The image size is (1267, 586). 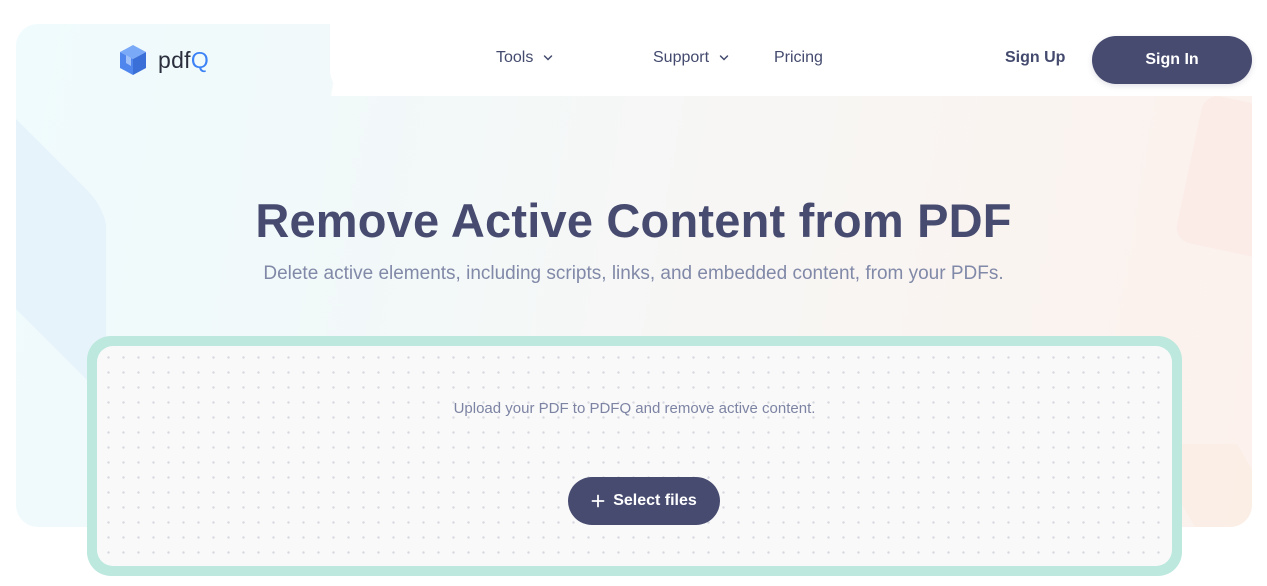 What do you see at coordinates (681, 57) in the screenshot?
I see `nav-support-label: Support` at bounding box center [681, 57].